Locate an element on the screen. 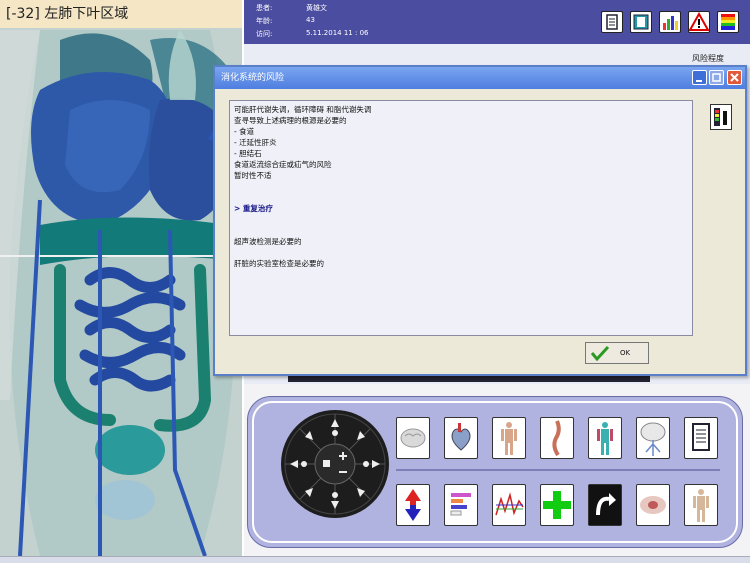 This screenshot has width=750, height=563. close-icon is located at coordinates (734, 77).